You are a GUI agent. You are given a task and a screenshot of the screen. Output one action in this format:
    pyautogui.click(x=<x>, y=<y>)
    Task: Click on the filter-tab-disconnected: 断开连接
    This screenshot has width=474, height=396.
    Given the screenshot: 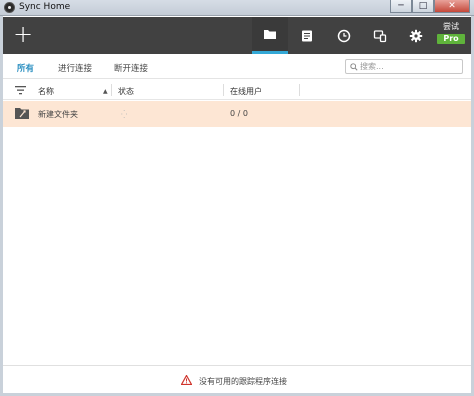 What is the action you would take?
    pyautogui.click(x=131, y=68)
    